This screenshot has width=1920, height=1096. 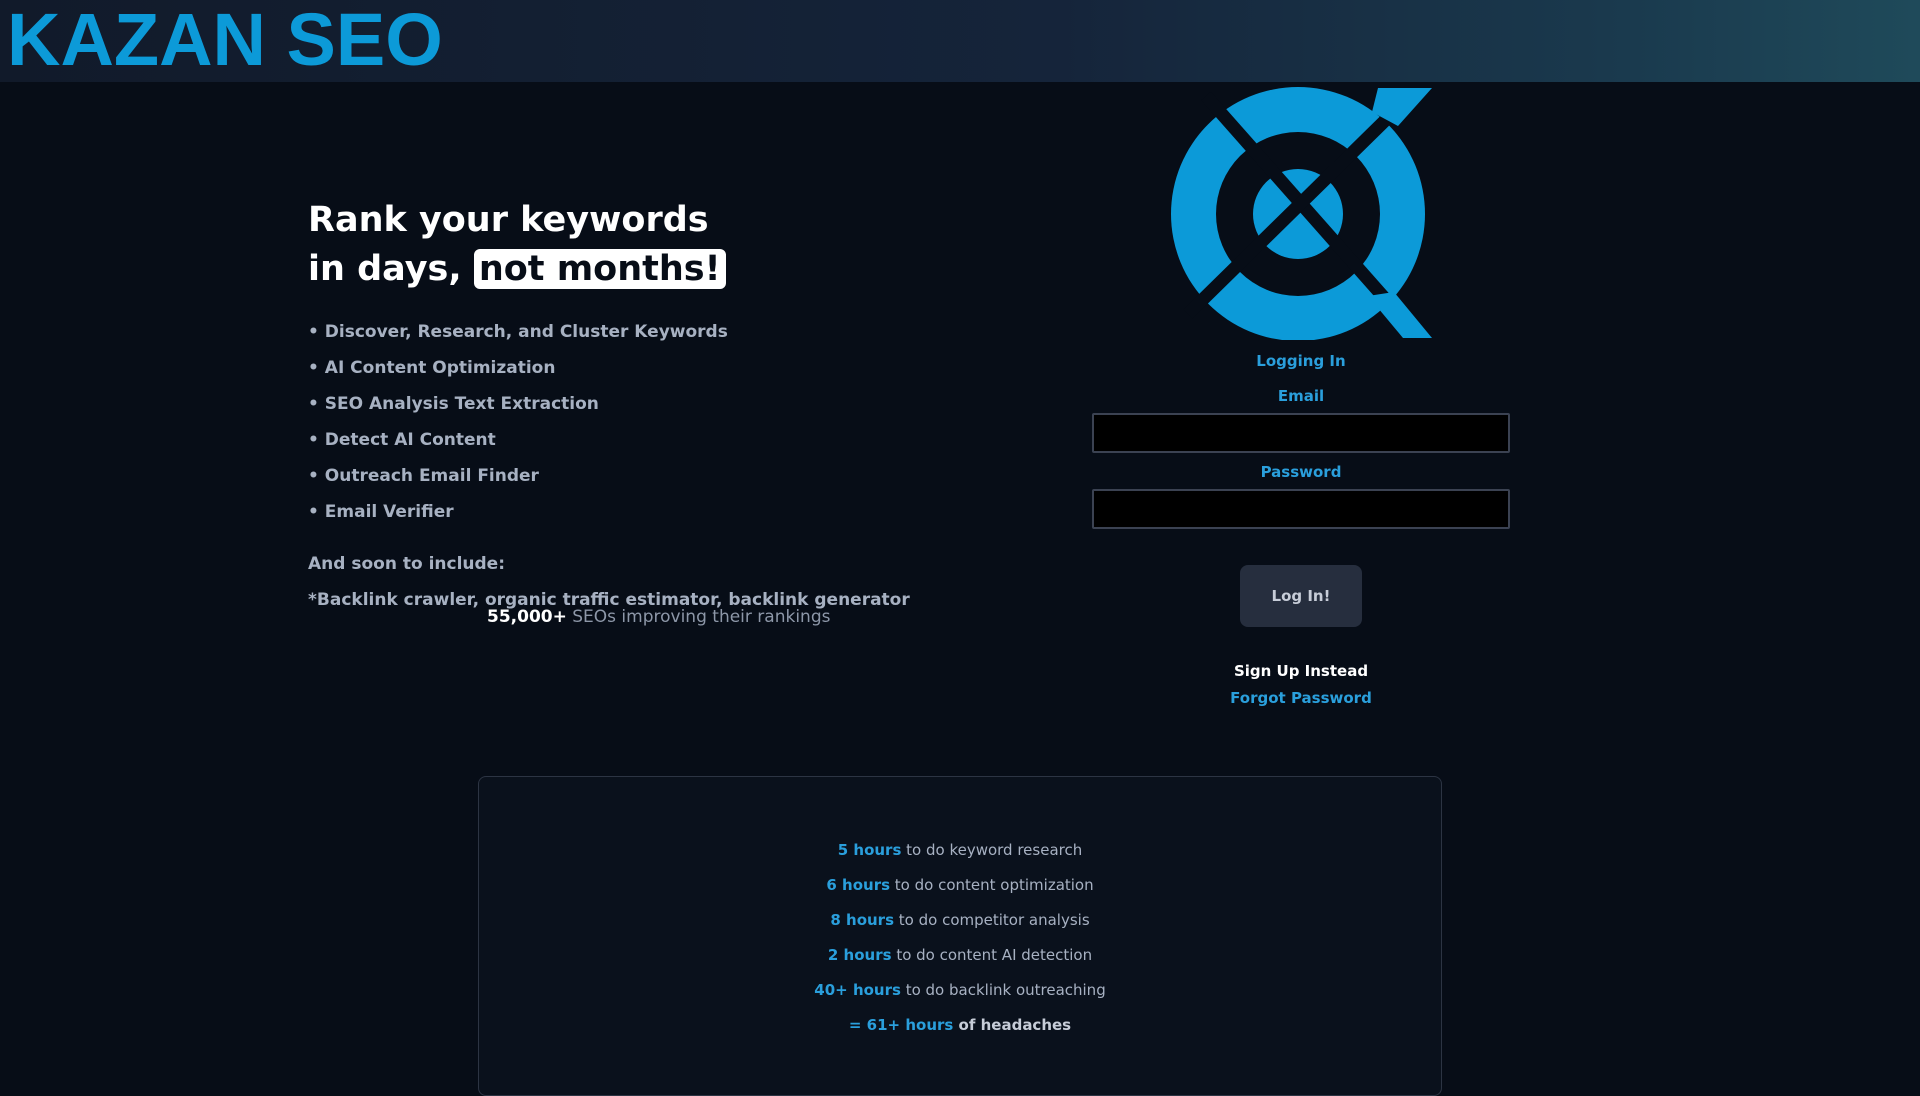 I want to click on headline-line-2-prefix: in days,, so click(x=385, y=269).